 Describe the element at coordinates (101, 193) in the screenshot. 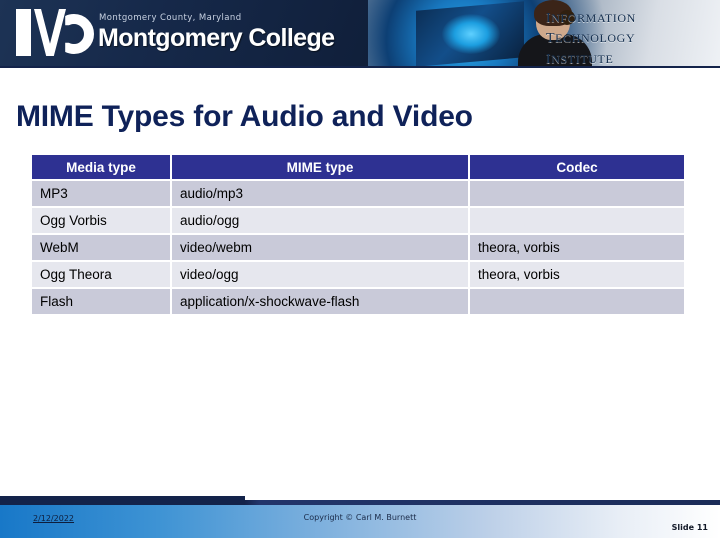

I see `cell-media-type: MP3` at that location.